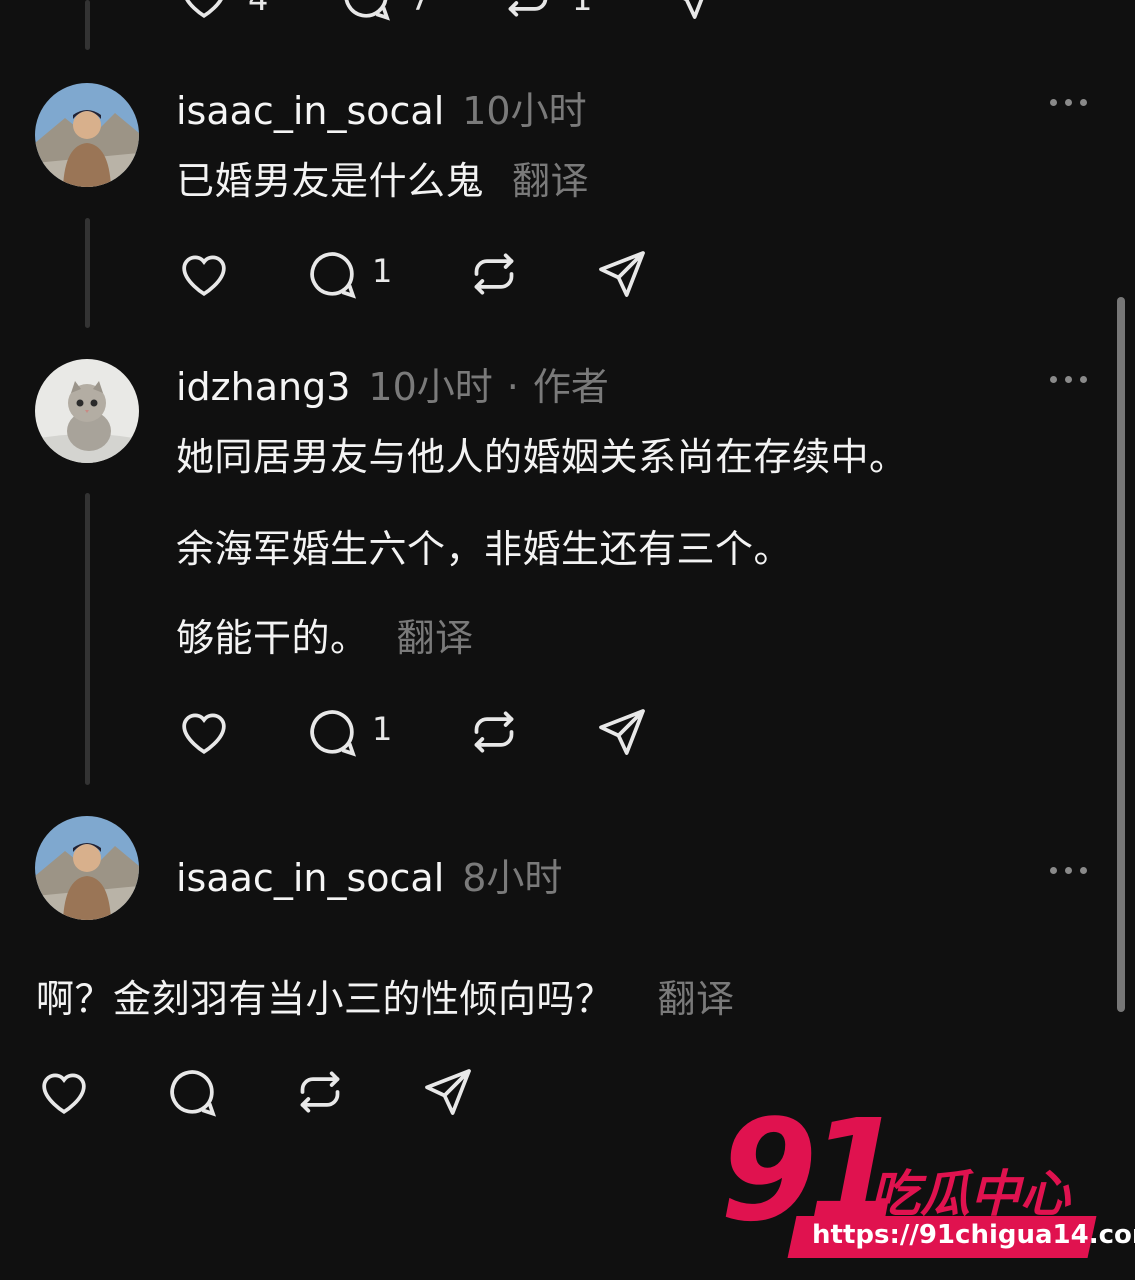  What do you see at coordinates (325, 999) in the screenshot?
I see `comment-line: 啊？金刻羽有当小三的性倾向吗？` at bounding box center [325, 999].